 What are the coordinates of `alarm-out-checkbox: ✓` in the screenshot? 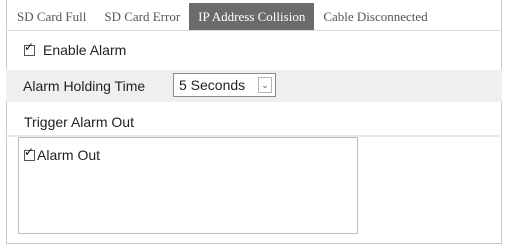 It's located at (29, 153).